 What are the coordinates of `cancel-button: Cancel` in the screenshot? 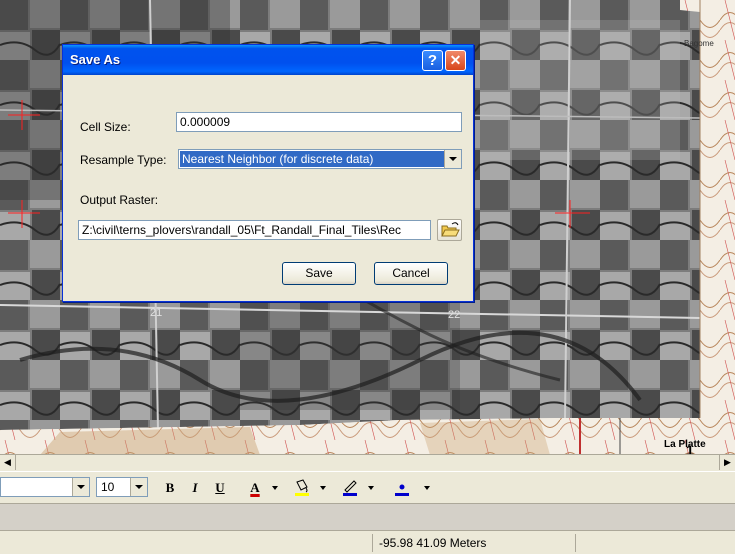 It's located at (411, 273).